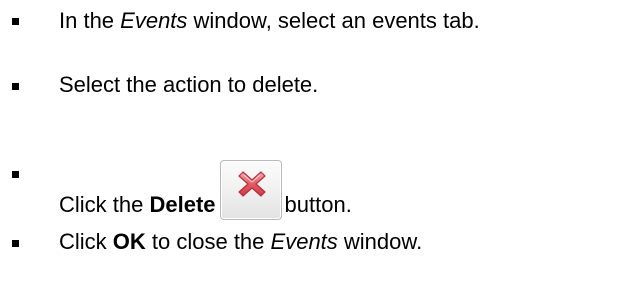 Image resolution: width=621 pixels, height=284 pixels. I want to click on delete-button-image, so click(250, 190).